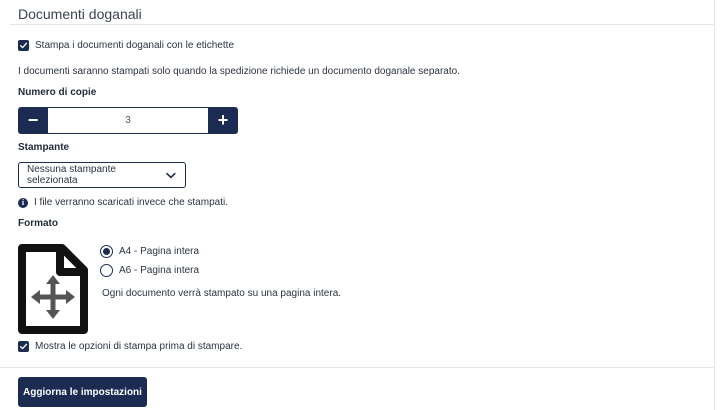  What do you see at coordinates (38, 223) in the screenshot?
I see `format-label: Formato` at bounding box center [38, 223].